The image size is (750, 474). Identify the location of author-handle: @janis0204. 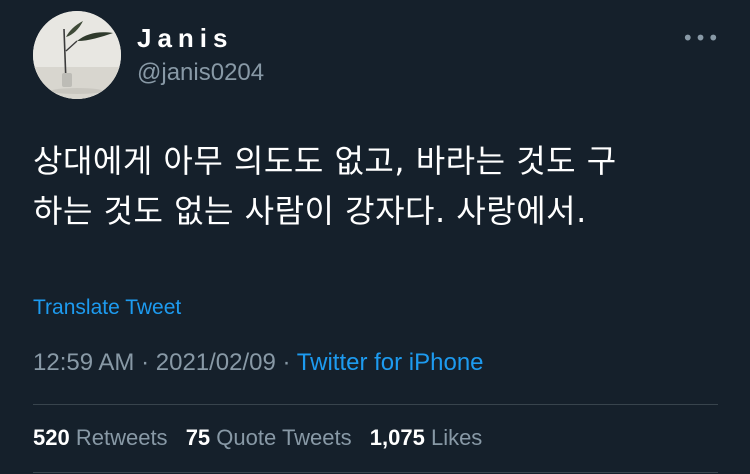
(200, 73).